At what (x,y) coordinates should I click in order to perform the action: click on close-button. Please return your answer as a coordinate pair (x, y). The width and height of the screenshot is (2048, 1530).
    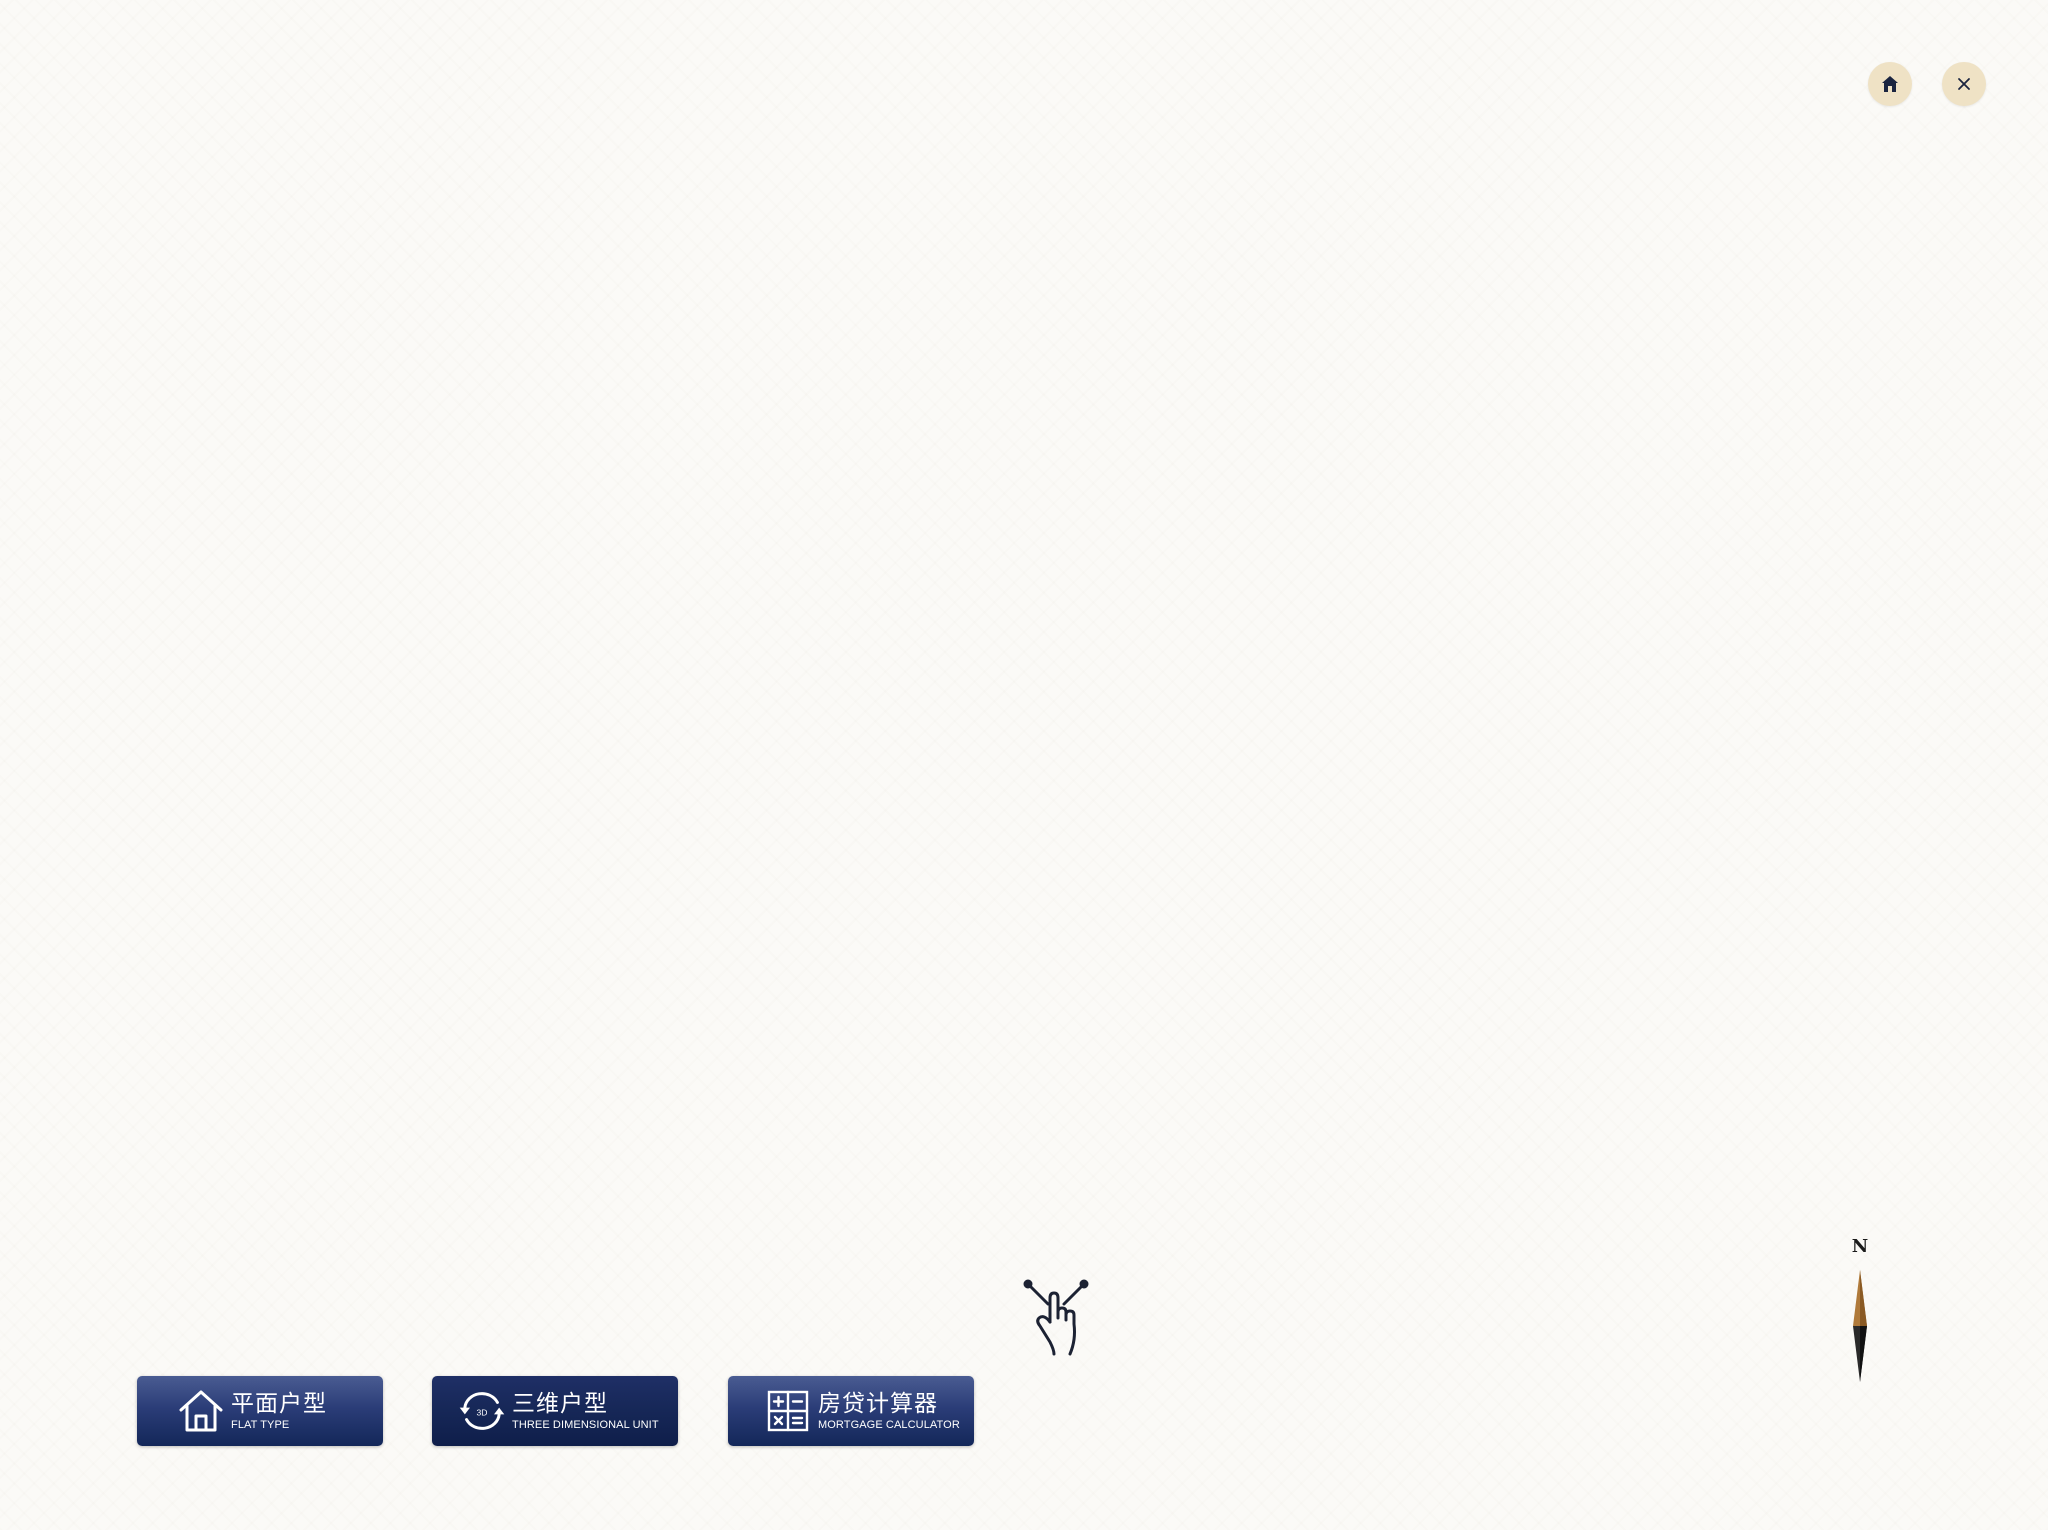
    Looking at the image, I should click on (1964, 84).